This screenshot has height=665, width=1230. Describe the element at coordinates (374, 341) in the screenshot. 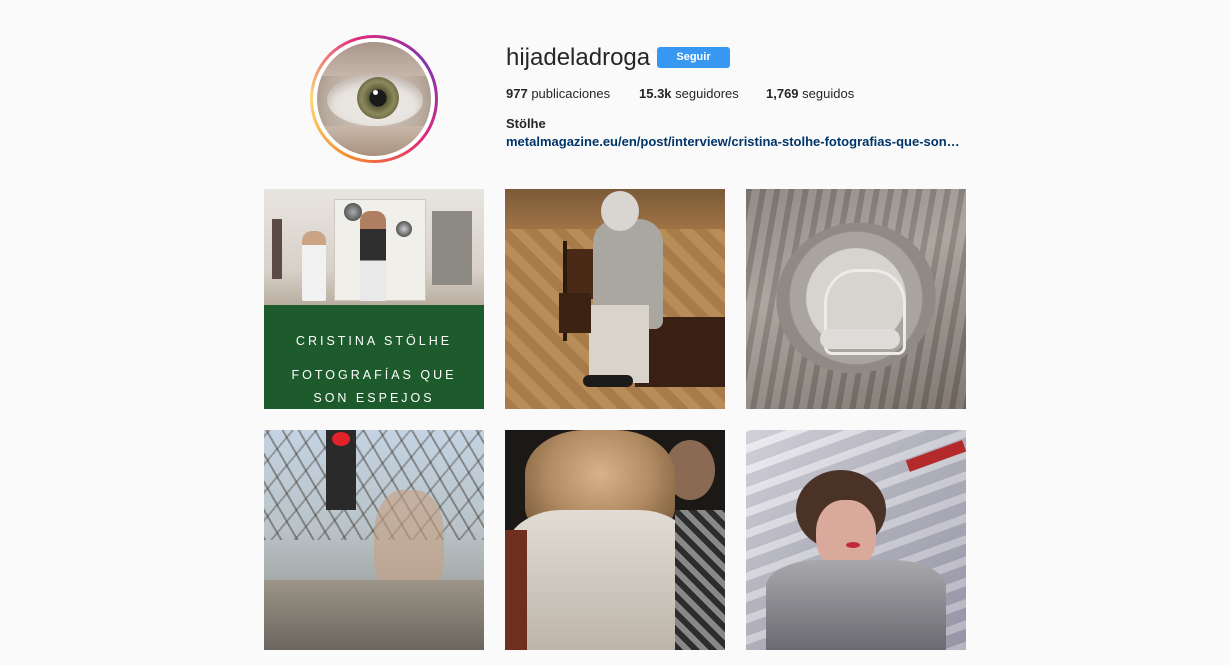

I see `banner-title: CRISTINA STÖLHE` at that location.